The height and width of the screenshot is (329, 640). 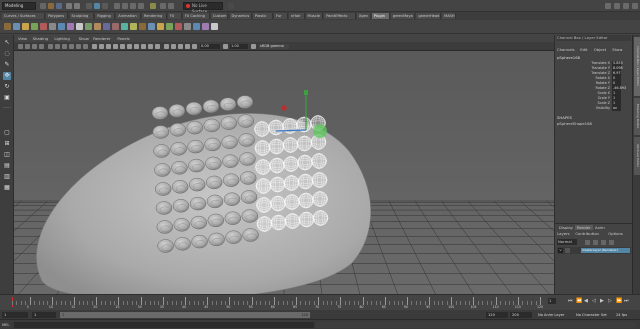 I want to click on image-plane-icon, so click(x=41, y=46).